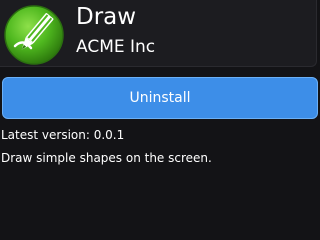  What do you see at coordinates (34, 35) in the screenshot?
I see `pencil-icon` at bounding box center [34, 35].